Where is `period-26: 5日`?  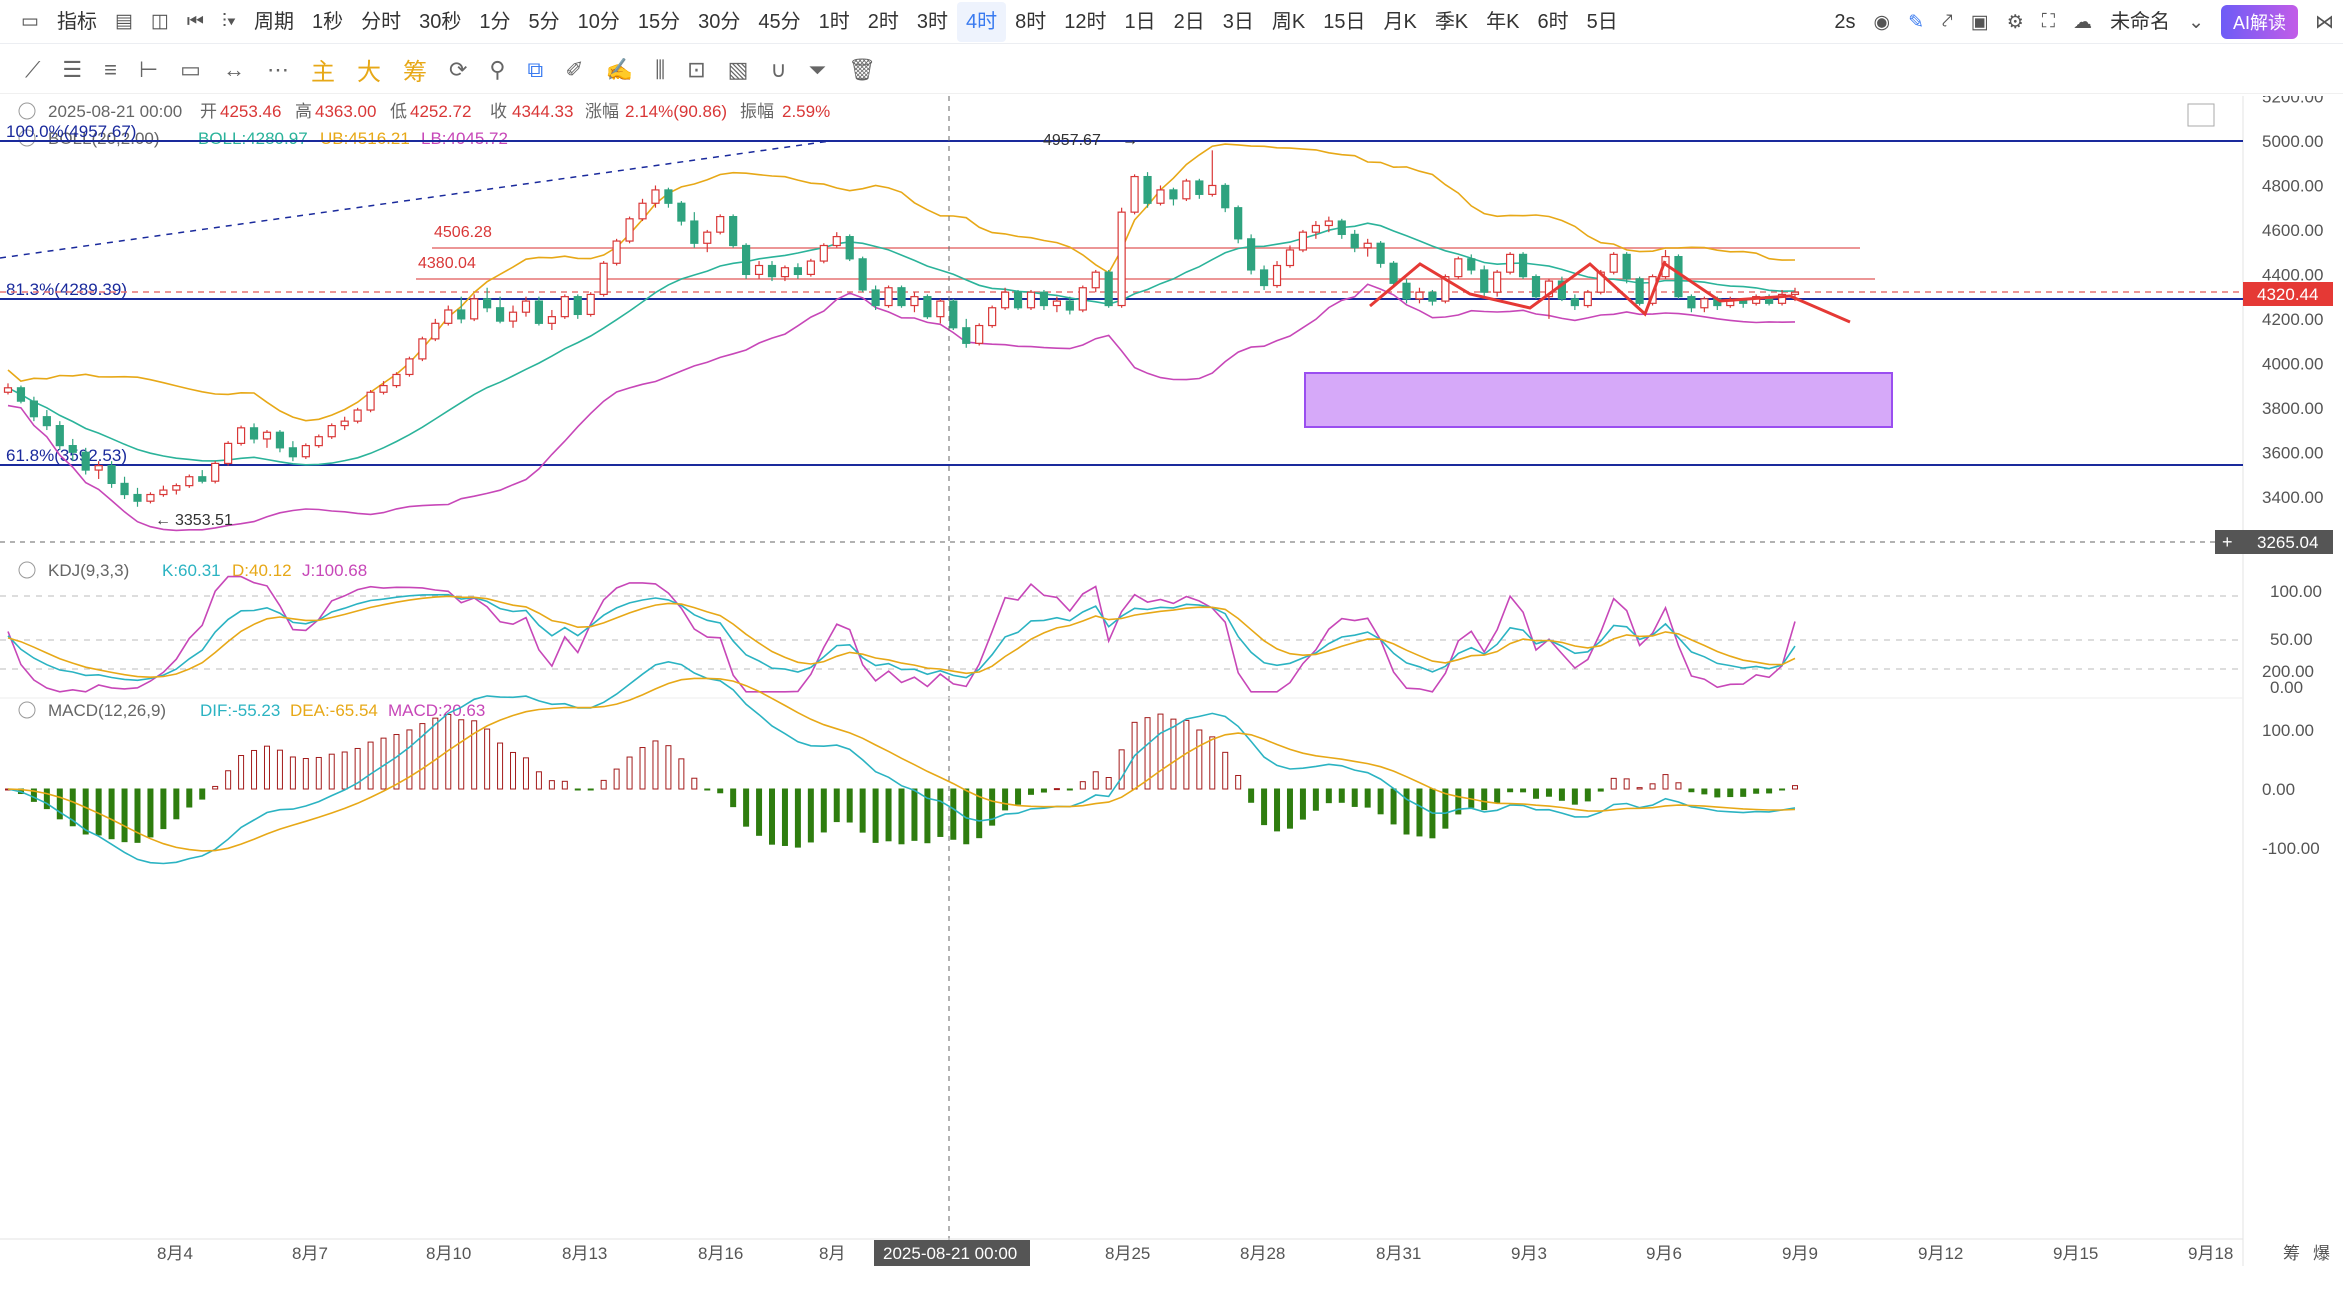
period-26: 5日 is located at coordinates (1602, 22).